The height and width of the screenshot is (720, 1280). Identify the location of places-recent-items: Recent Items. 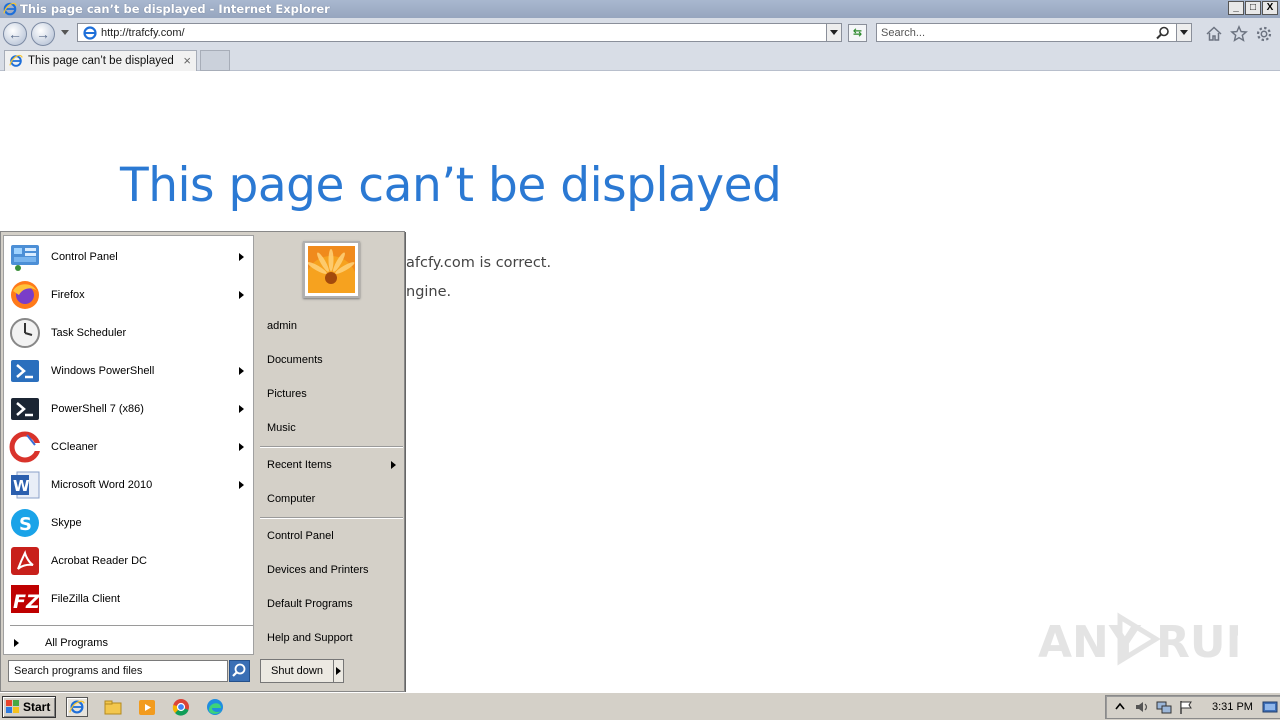
(299, 465).